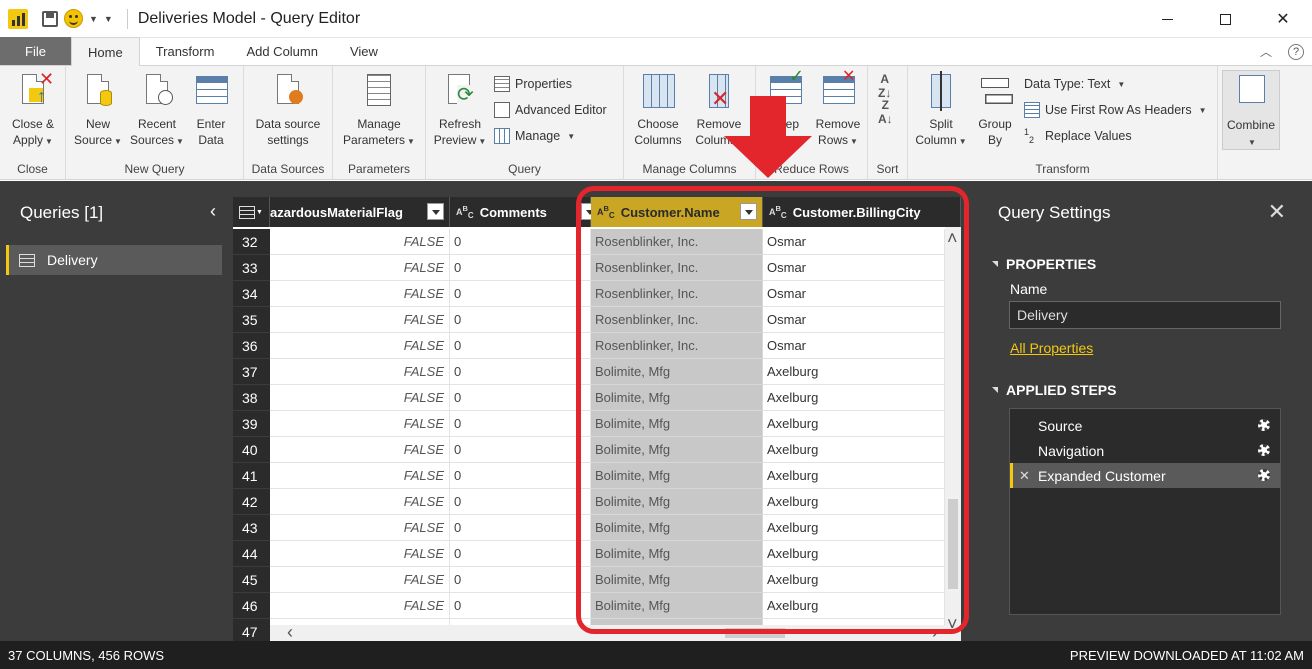 Image resolution: width=1312 pixels, height=669 pixels. I want to click on refresh-preview-button: Refresh Preview▼, so click(460, 110).